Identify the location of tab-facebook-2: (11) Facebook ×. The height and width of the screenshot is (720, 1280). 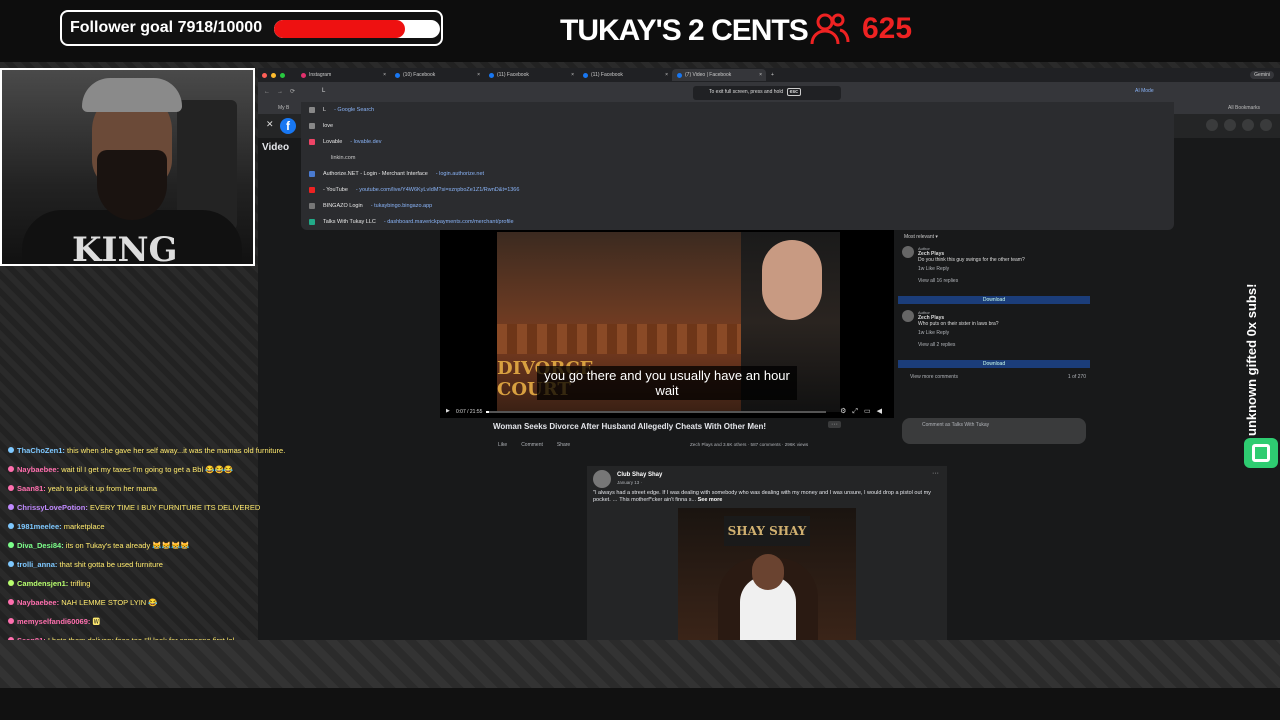
(531, 75).